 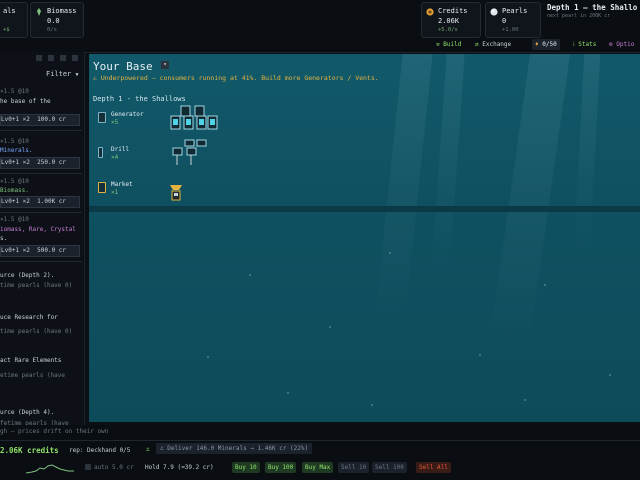 What do you see at coordinates (102, 117) in the screenshot?
I see `generator-icon` at bounding box center [102, 117].